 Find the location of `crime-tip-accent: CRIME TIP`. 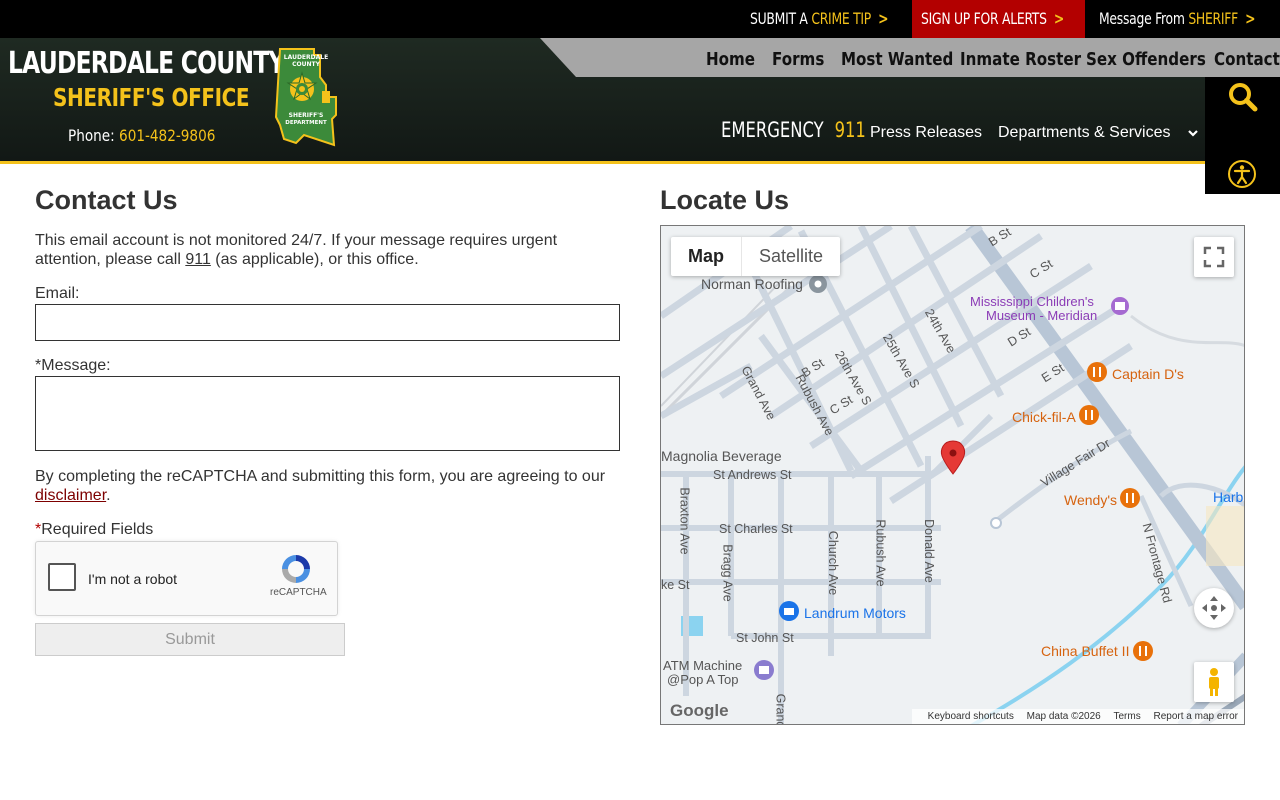

crime-tip-accent: CRIME TIP is located at coordinates (841, 18).